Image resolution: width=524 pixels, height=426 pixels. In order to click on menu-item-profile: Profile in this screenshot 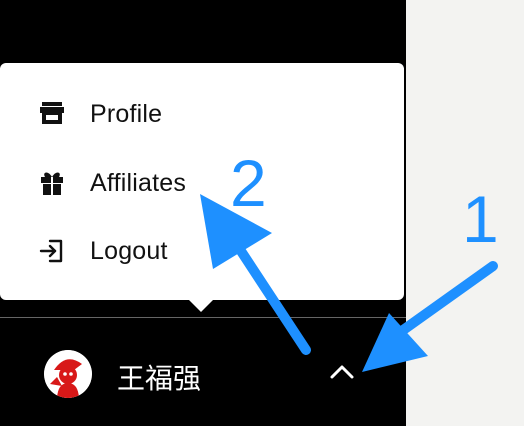, I will do `click(202, 114)`.